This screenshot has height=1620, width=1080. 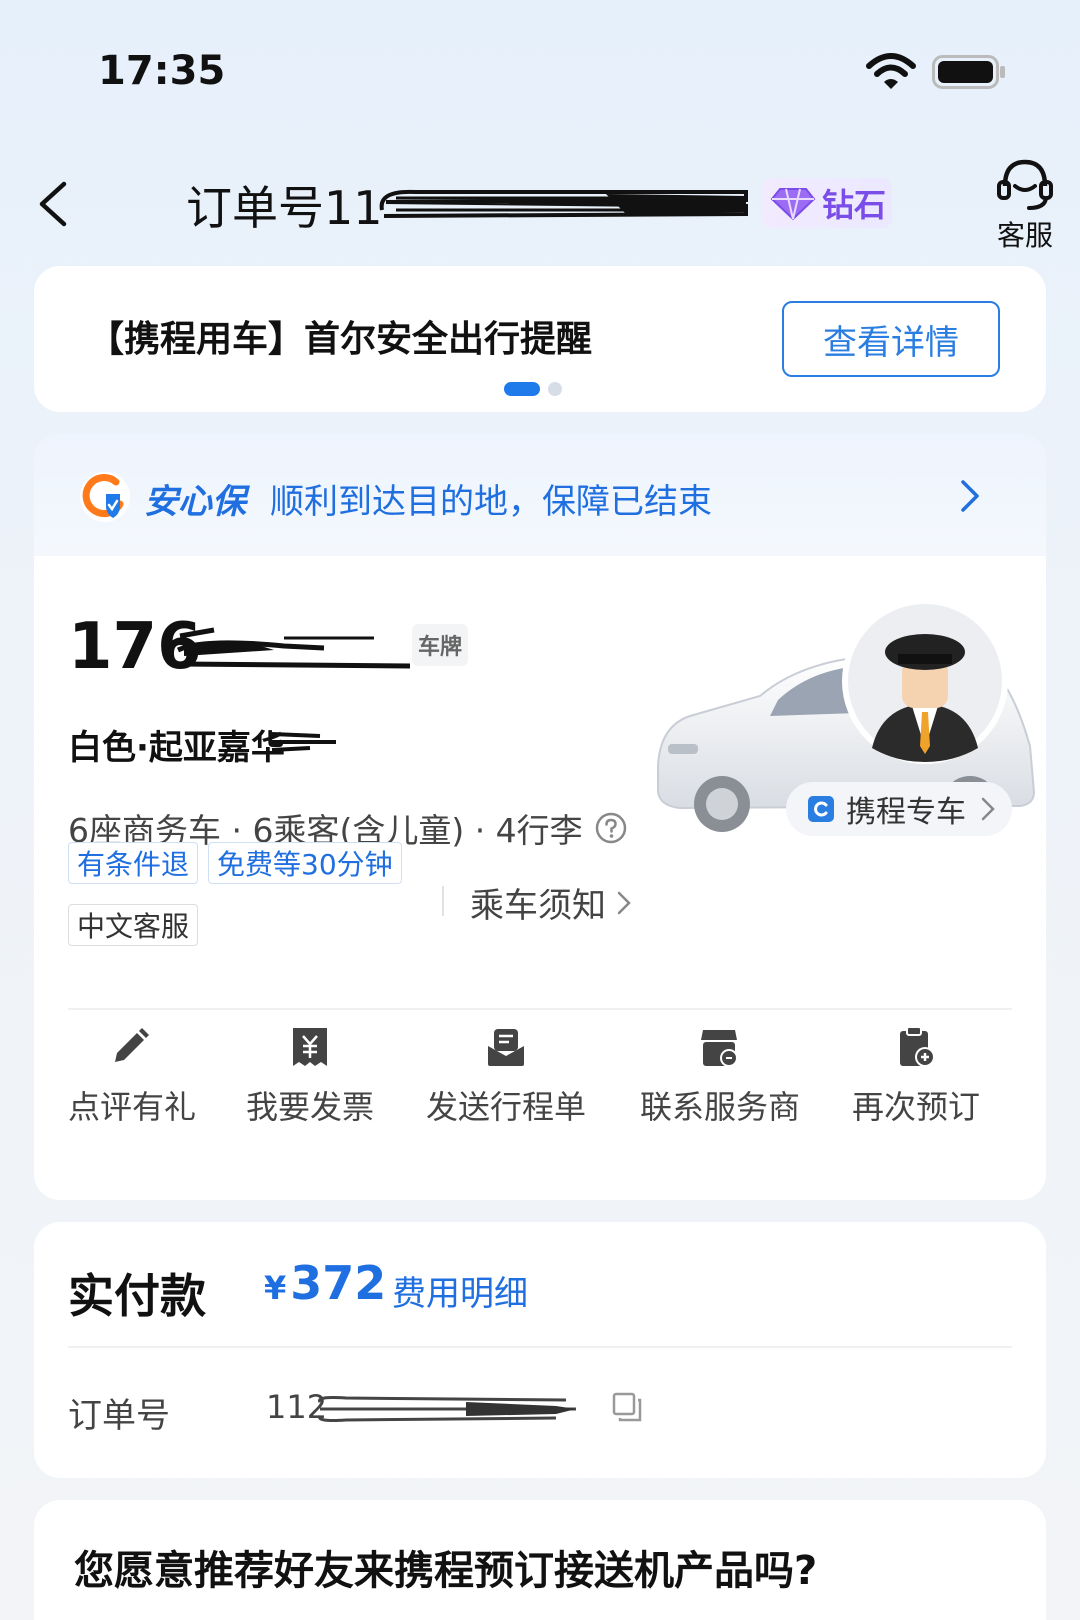 I want to click on driver-avatar, so click(x=925, y=681).